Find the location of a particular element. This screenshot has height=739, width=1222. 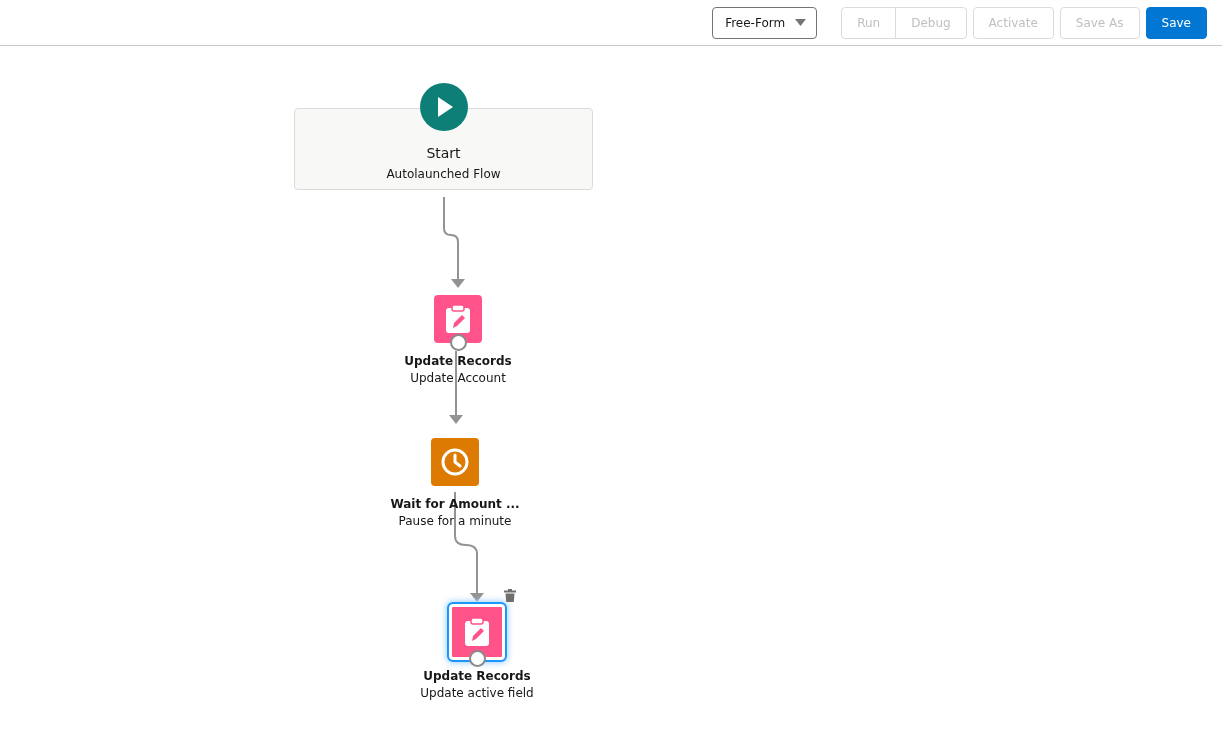

caret-icon is located at coordinates (801, 22).